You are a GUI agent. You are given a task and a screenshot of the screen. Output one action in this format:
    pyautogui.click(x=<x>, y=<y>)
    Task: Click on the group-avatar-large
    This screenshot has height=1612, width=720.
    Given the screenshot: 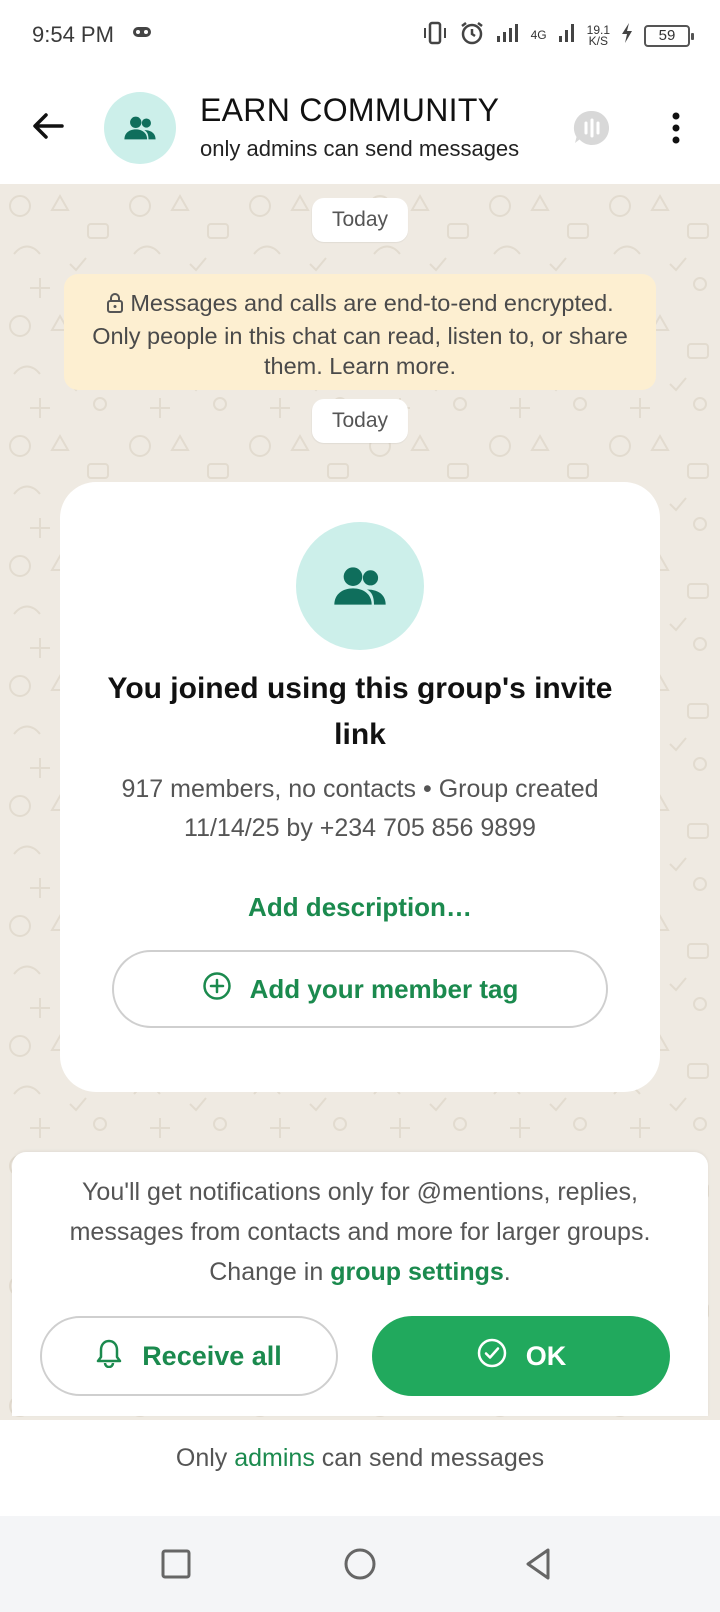 What is the action you would take?
    pyautogui.click(x=360, y=586)
    